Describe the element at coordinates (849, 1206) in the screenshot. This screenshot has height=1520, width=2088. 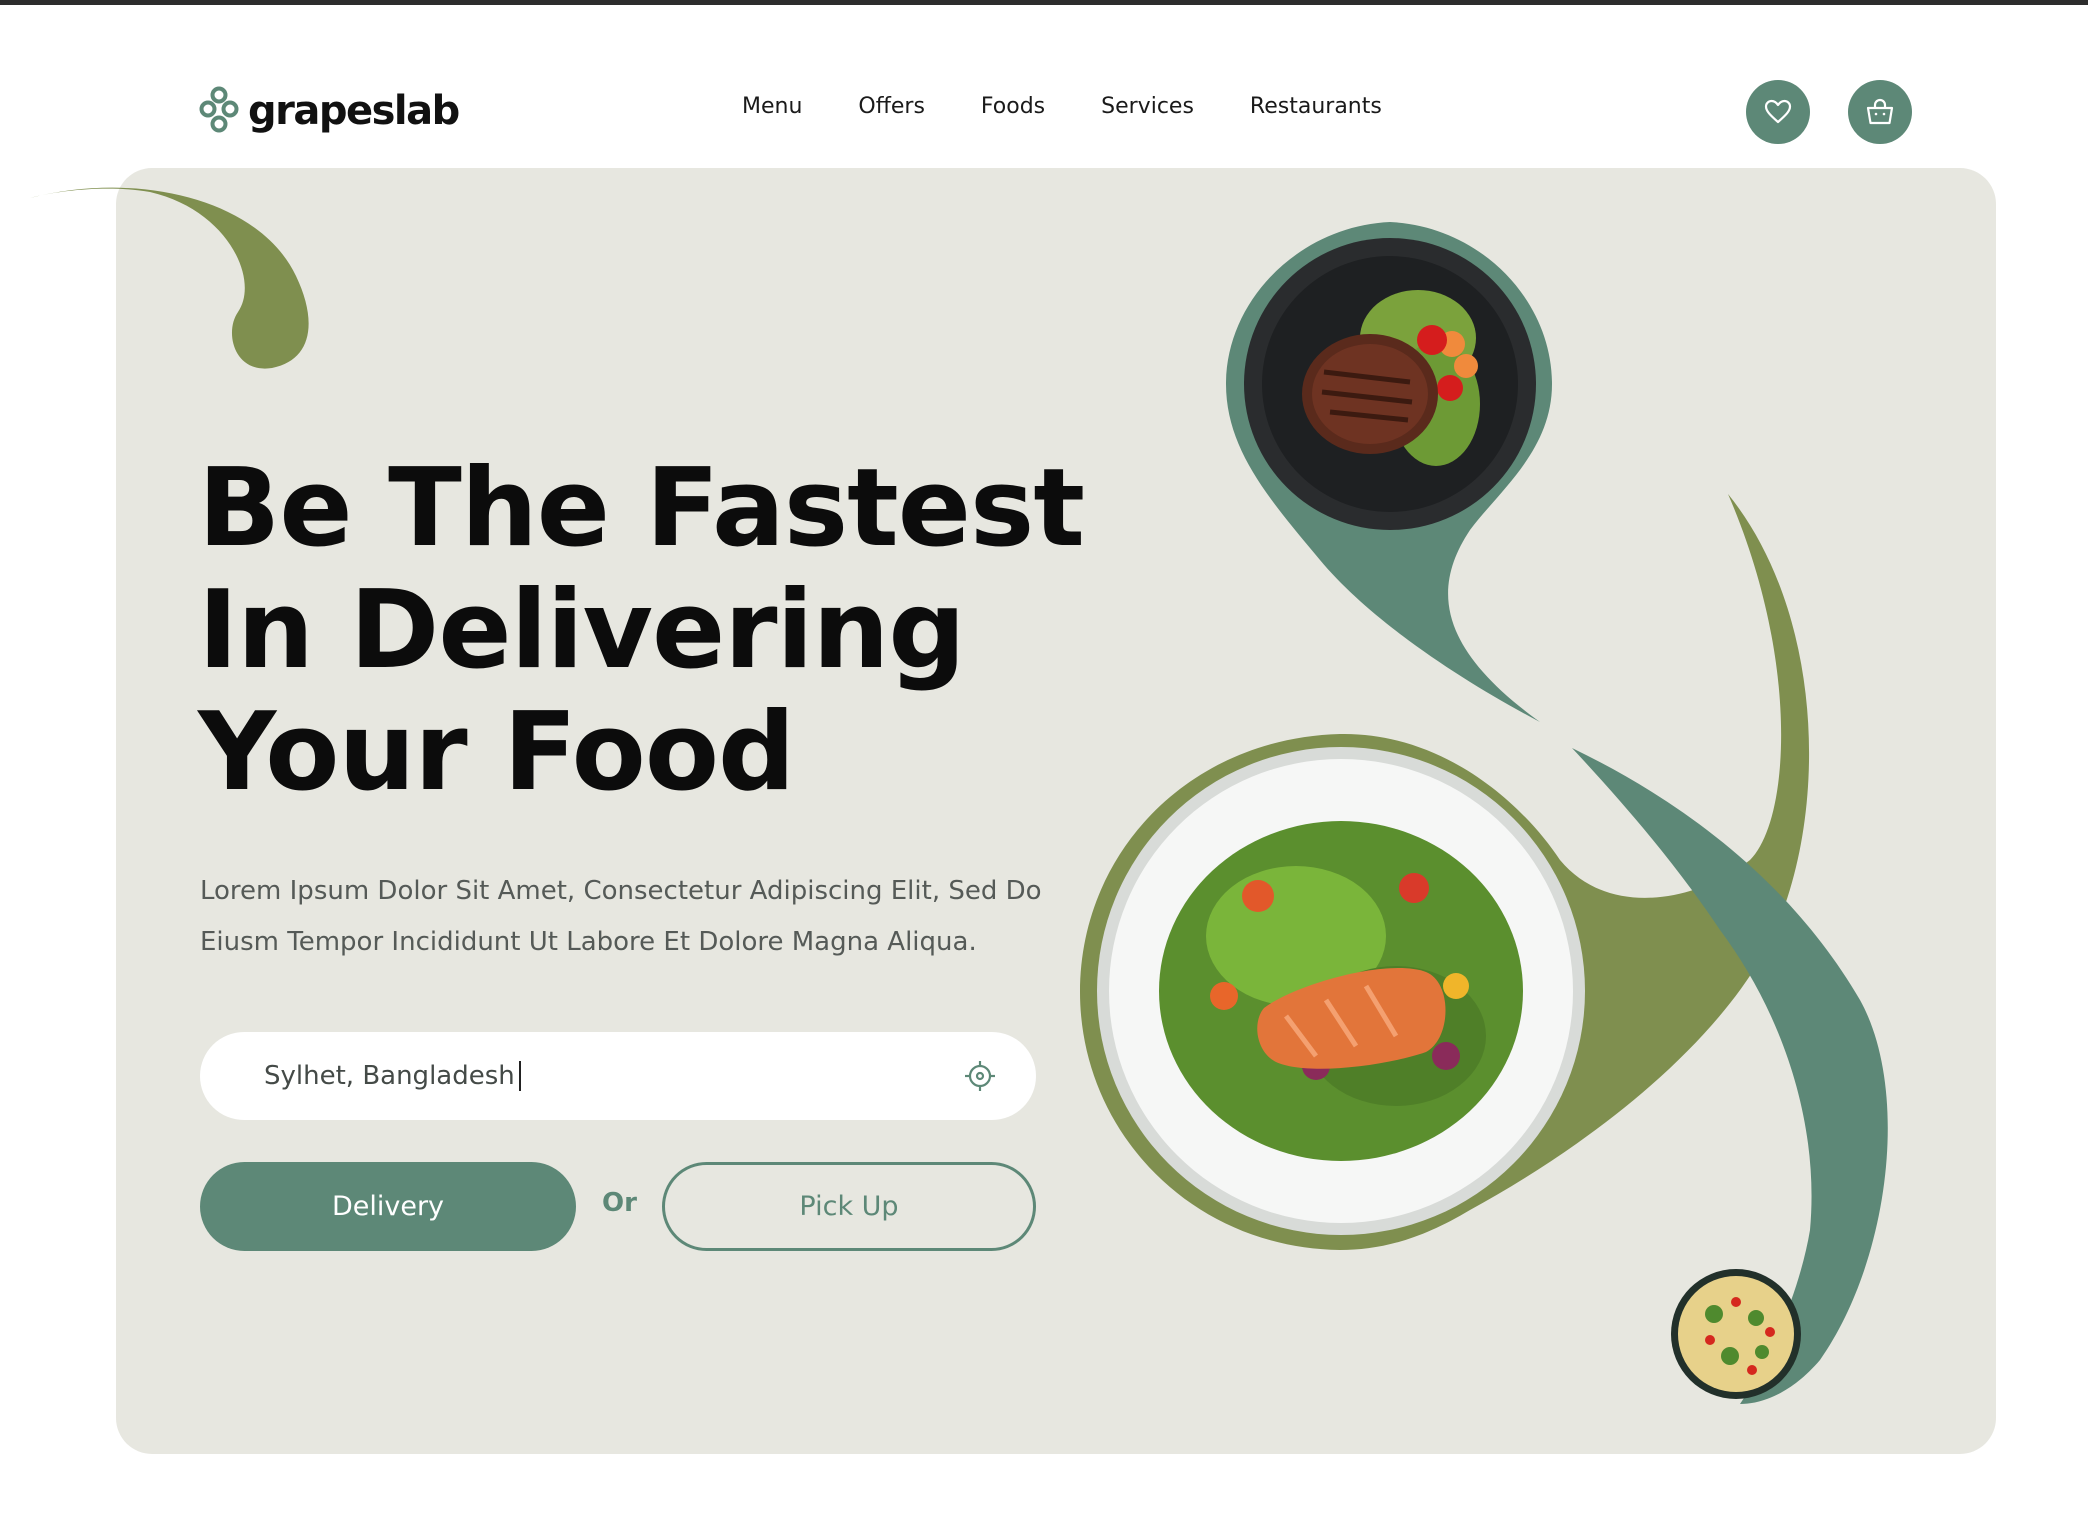
I see `pickup-button: Pick Up` at that location.